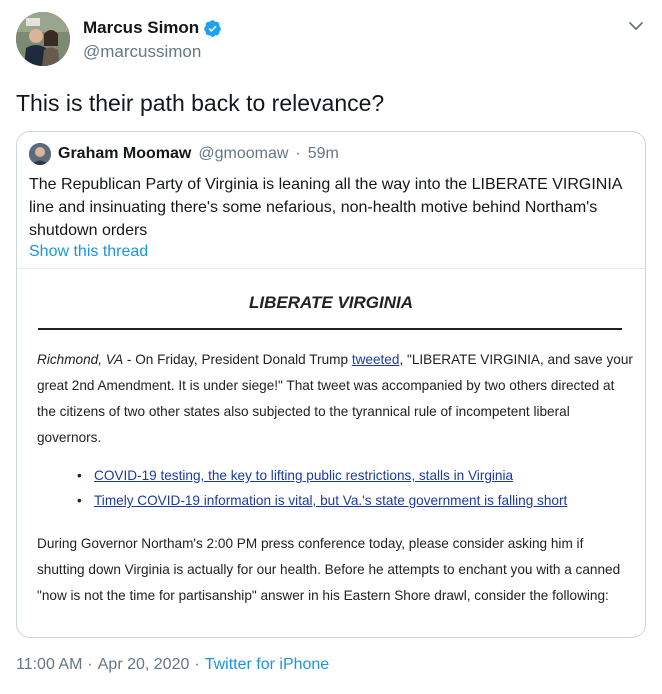 The image size is (662, 694). What do you see at coordinates (125, 153) in the screenshot?
I see `quoted-display-name: Graham Moomaw` at bounding box center [125, 153].